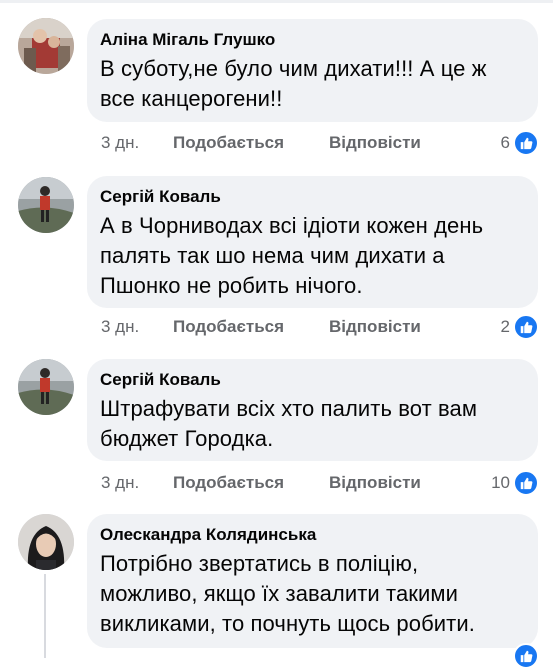 This screenshot has height=669, width=553. I want to click on reaction-count: 10, so click(500, 482).